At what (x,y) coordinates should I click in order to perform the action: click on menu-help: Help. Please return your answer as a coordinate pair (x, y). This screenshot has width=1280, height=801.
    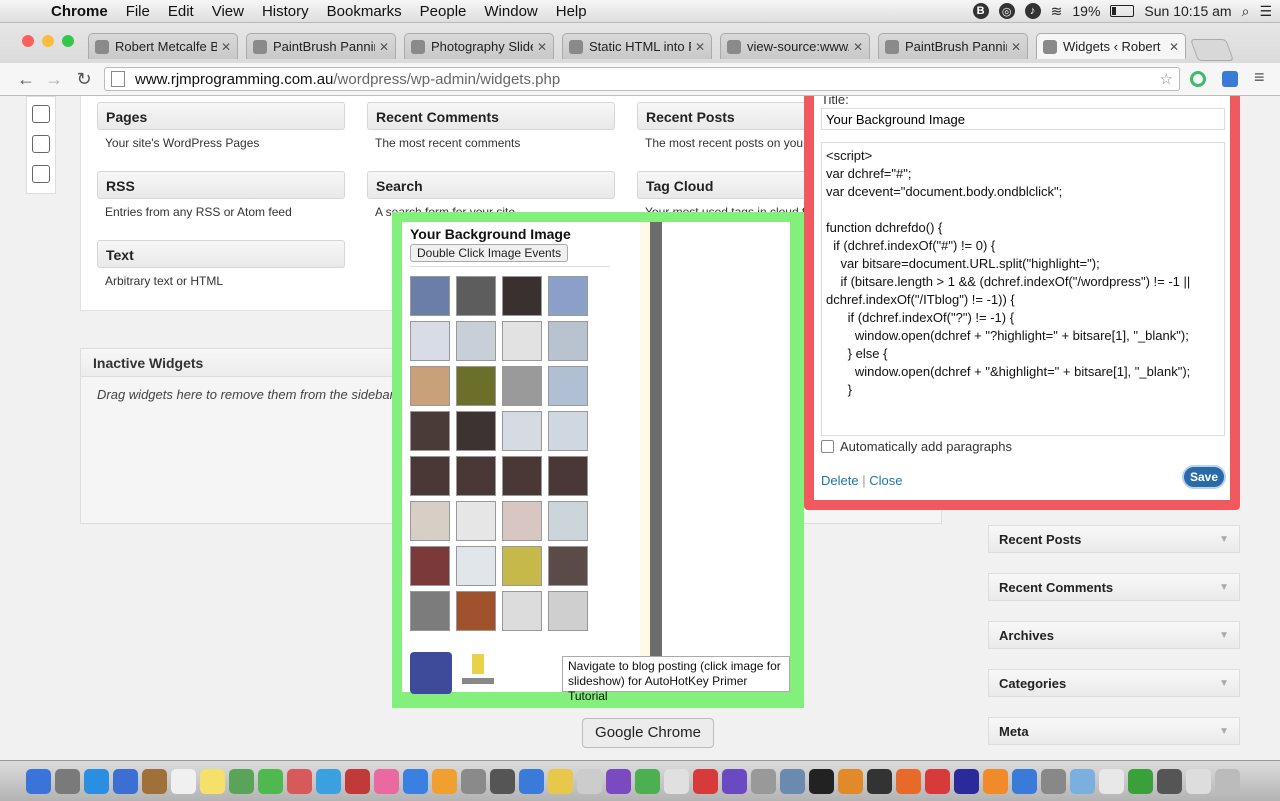
    Looking at the image, I should click on (571, 11).